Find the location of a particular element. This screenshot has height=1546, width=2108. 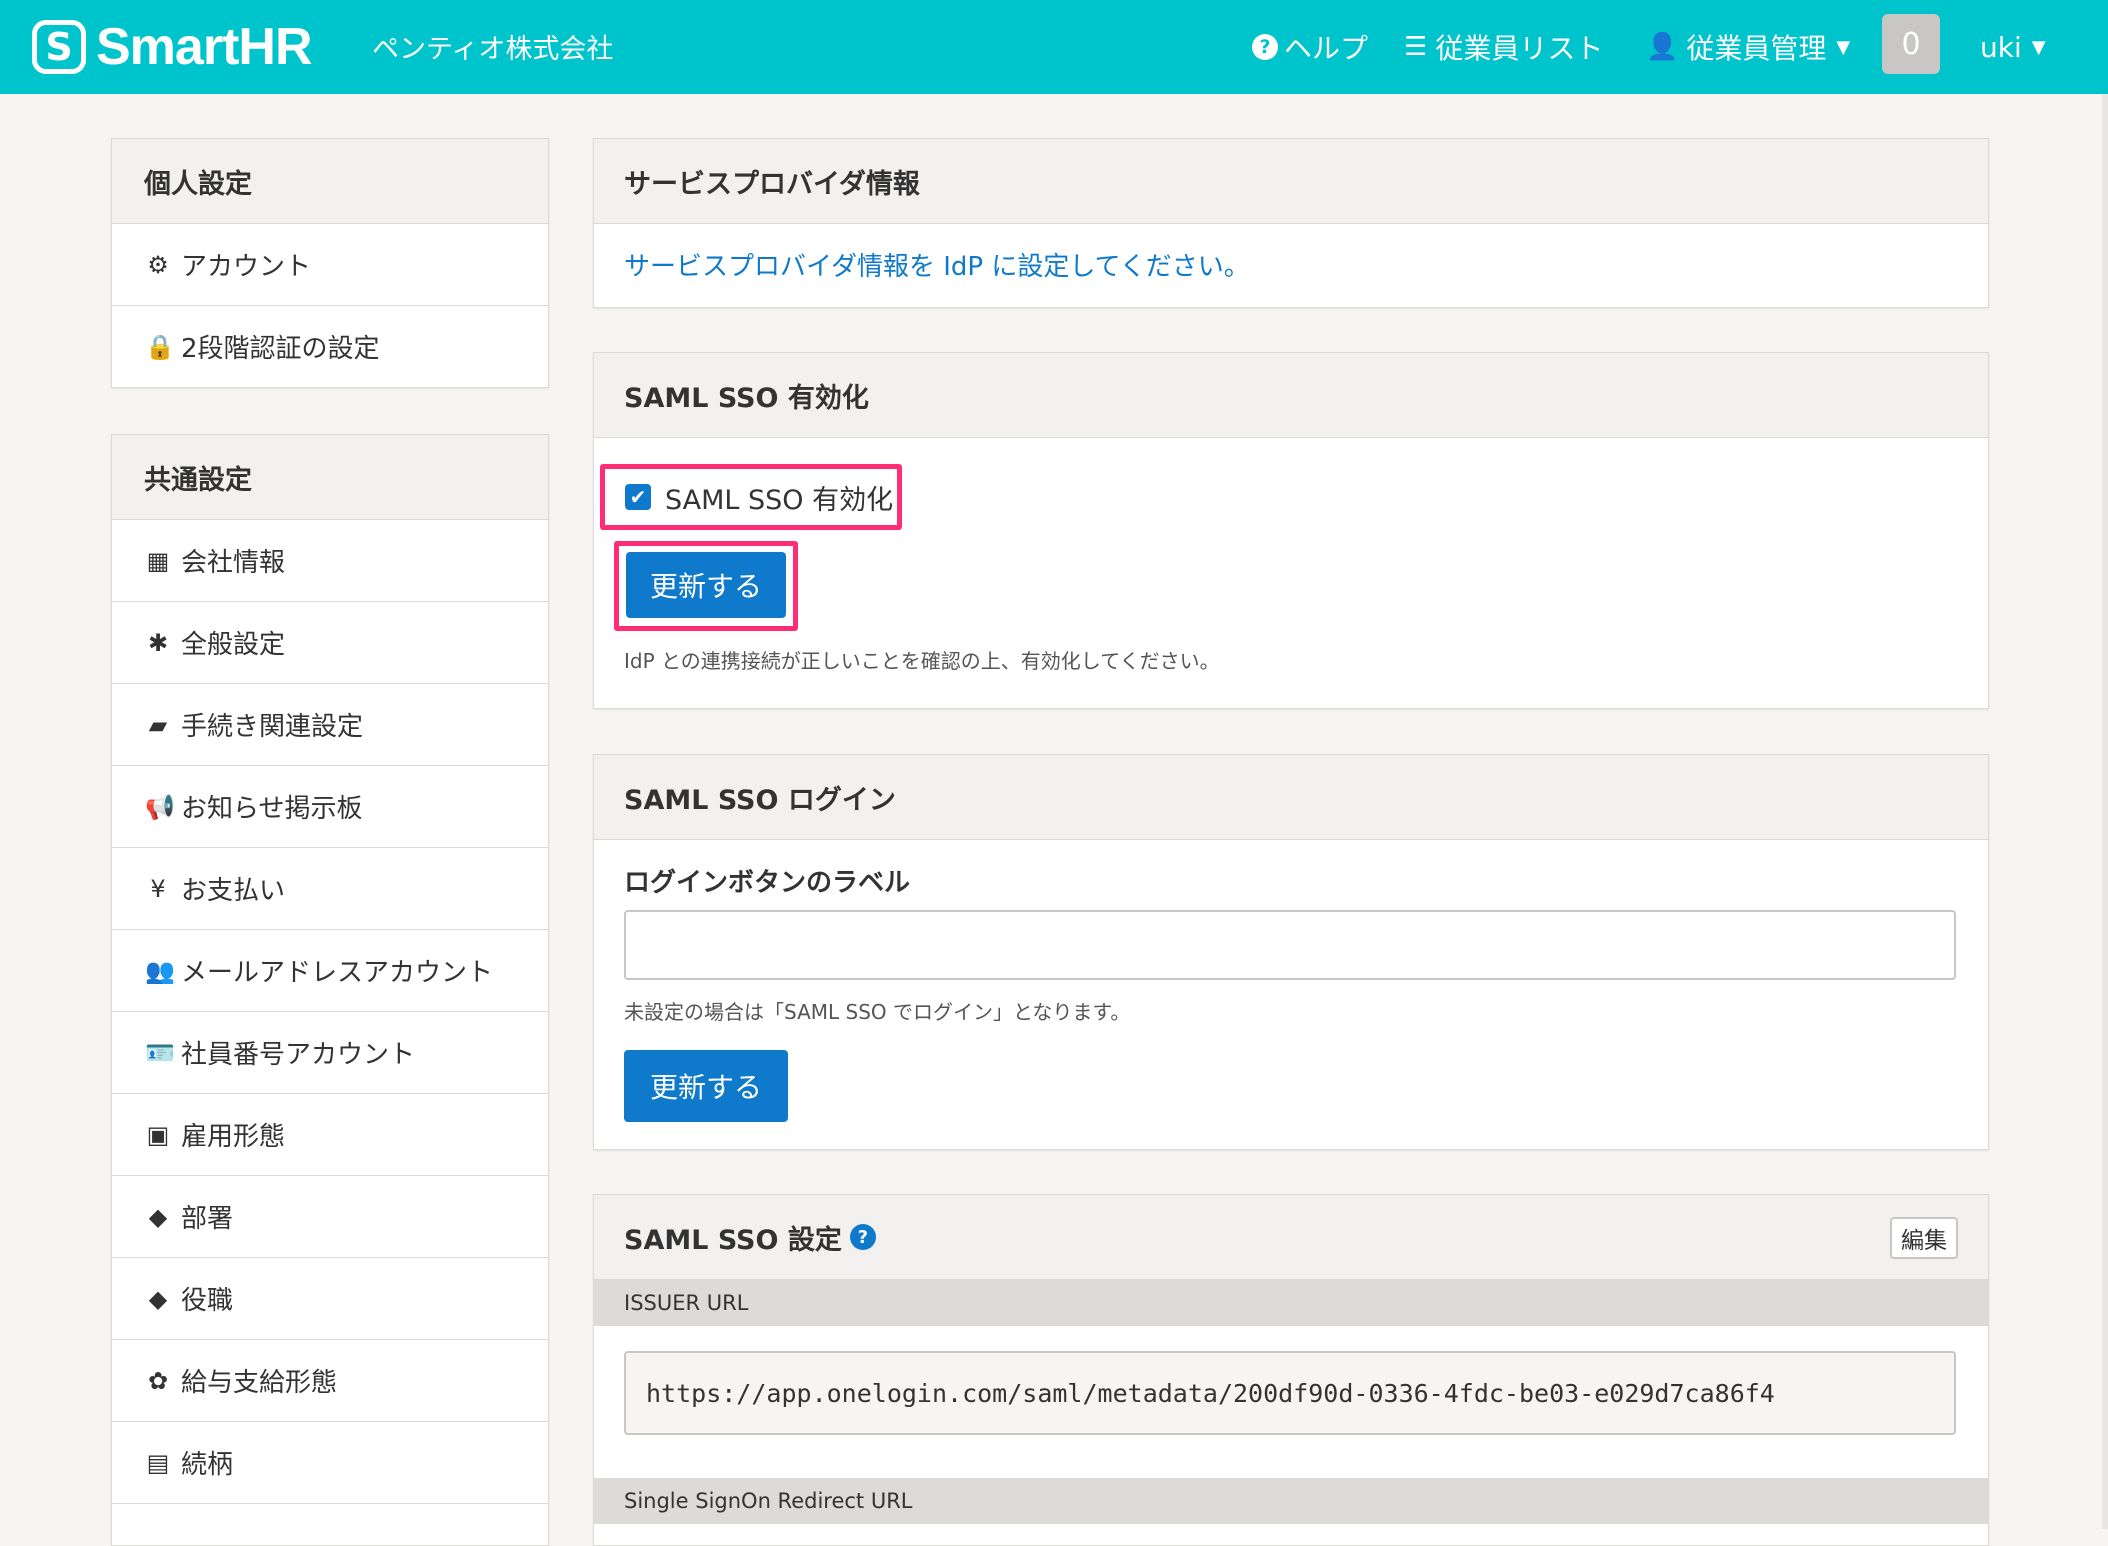

smarthr-logo: S SmartHR is located at coordinates (172, 47).